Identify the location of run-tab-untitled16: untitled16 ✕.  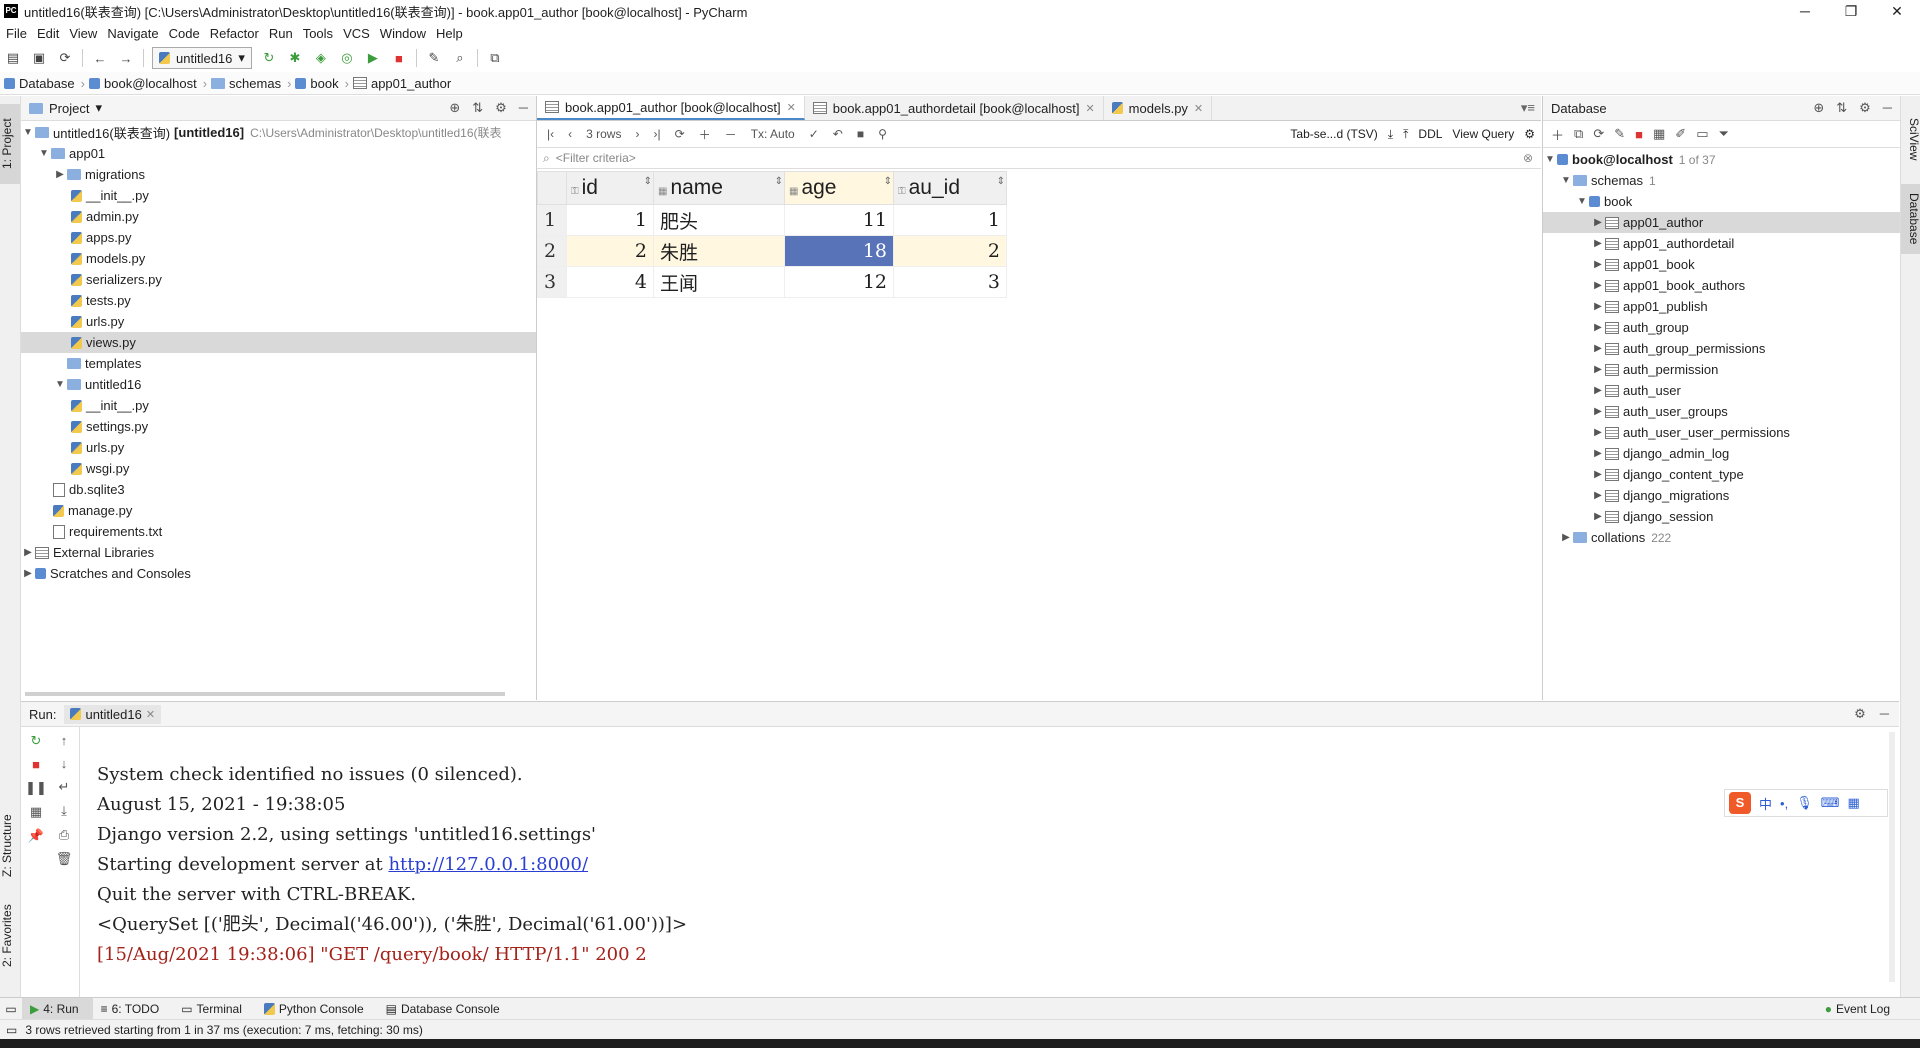
(113, 714).